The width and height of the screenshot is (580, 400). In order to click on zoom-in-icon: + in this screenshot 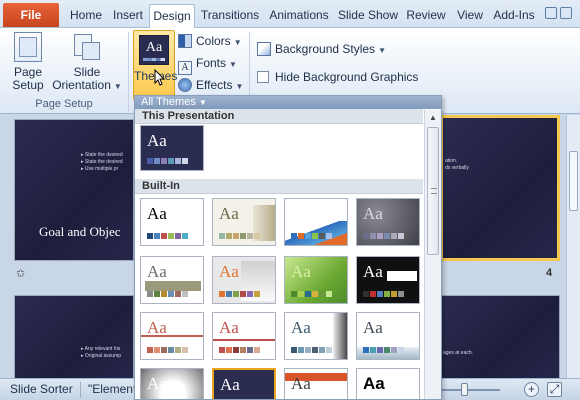, I will do `click(531, 389)`.